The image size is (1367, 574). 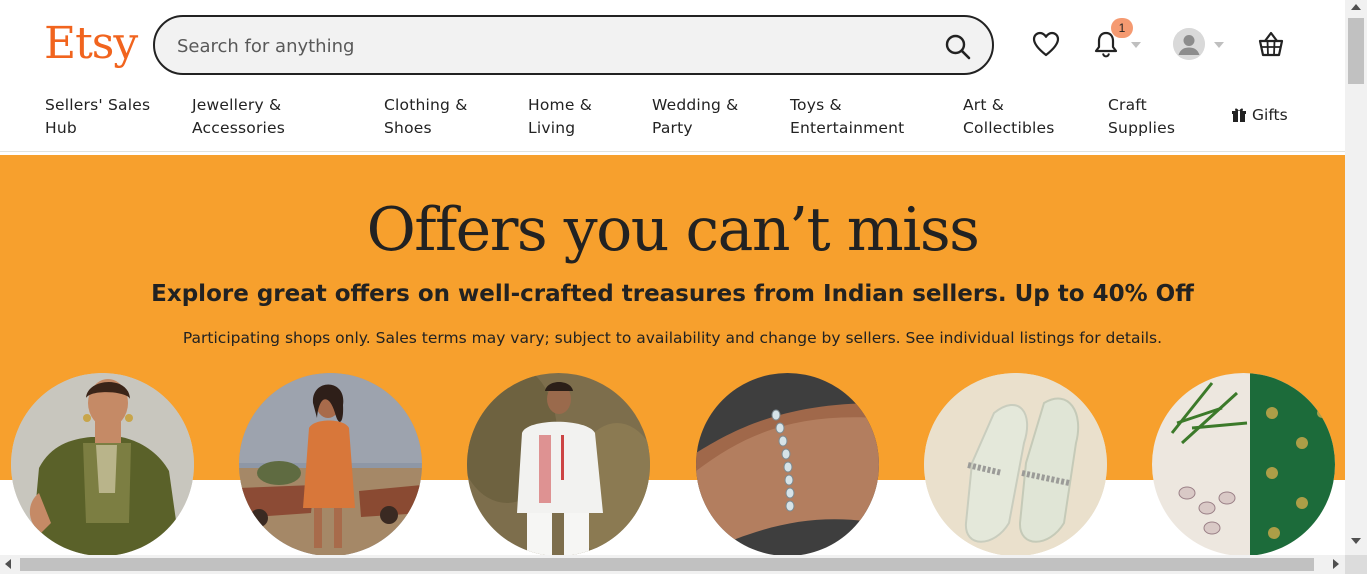 What do you see at coordinates (672, 128) in the screenshot?
I see `nav-item-label: Party` at bounding box center [672, 128].